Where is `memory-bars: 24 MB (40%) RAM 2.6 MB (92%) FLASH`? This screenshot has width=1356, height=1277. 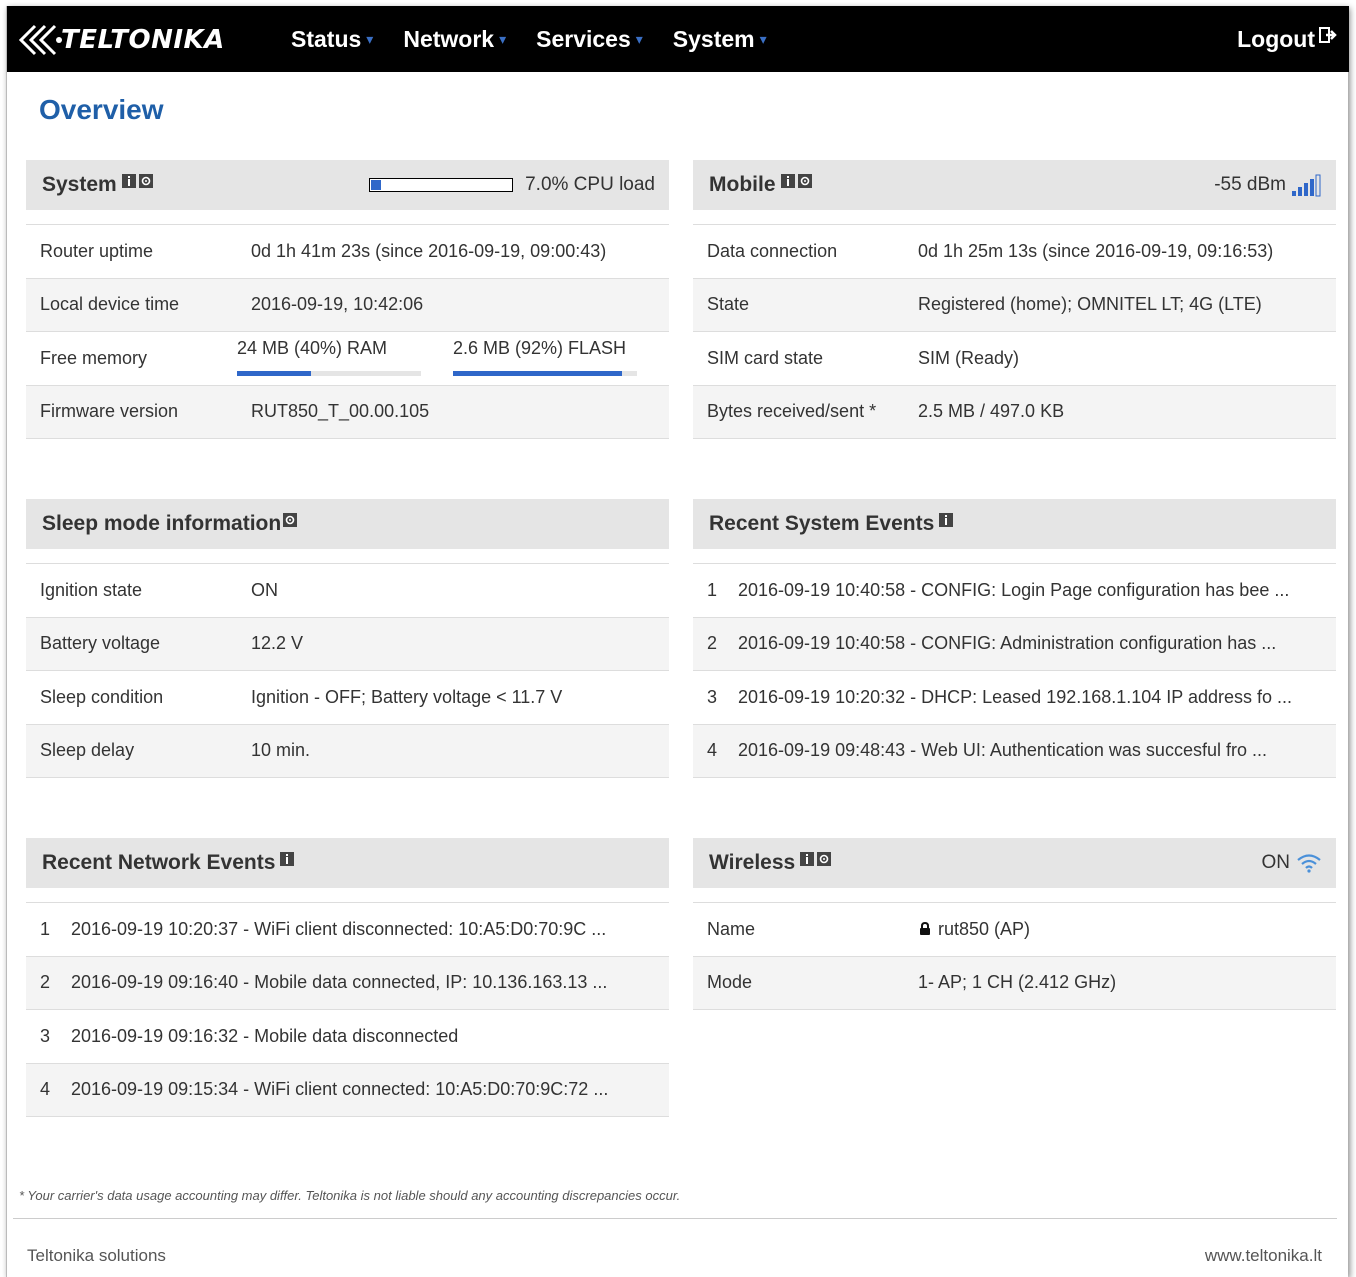 memory-bars: 24 MB (40%) RAM 2.6 MB (92%) FLASH is located at coordinates (453, 358).